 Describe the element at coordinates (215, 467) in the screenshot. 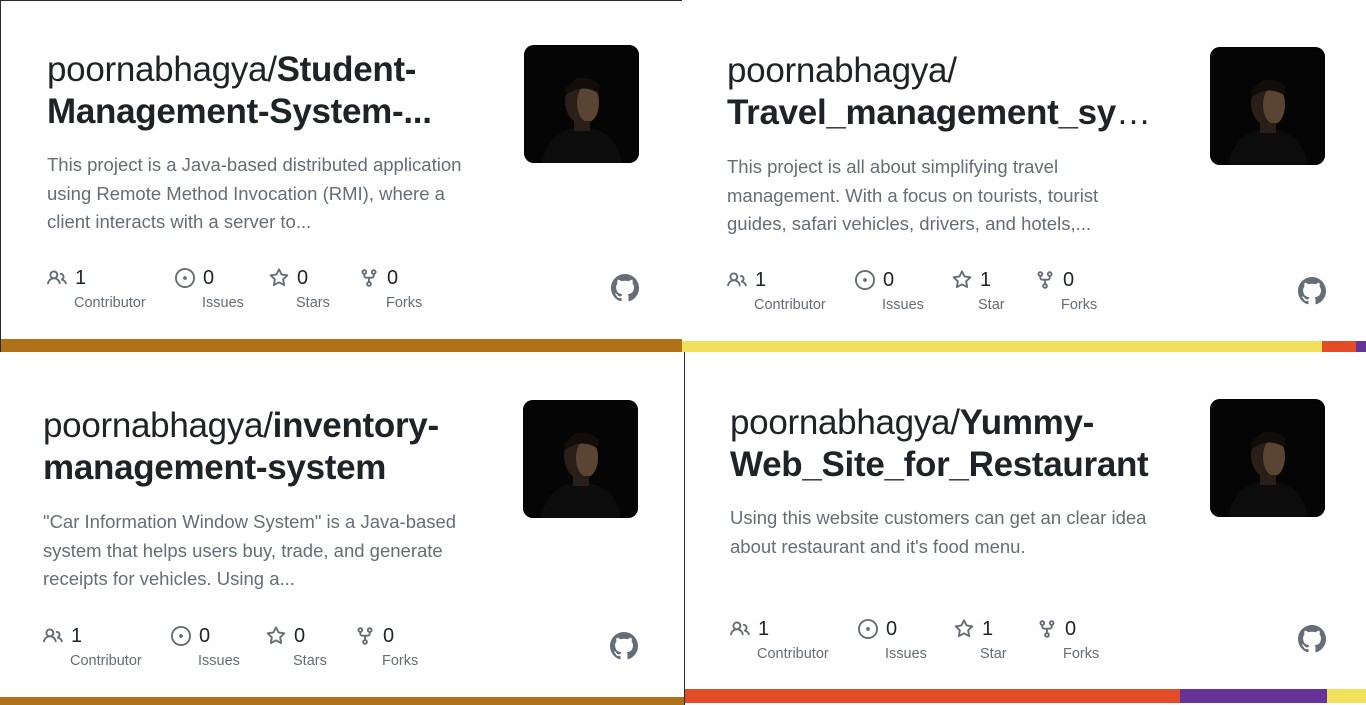

I see `repo-name: management-system` at that location.